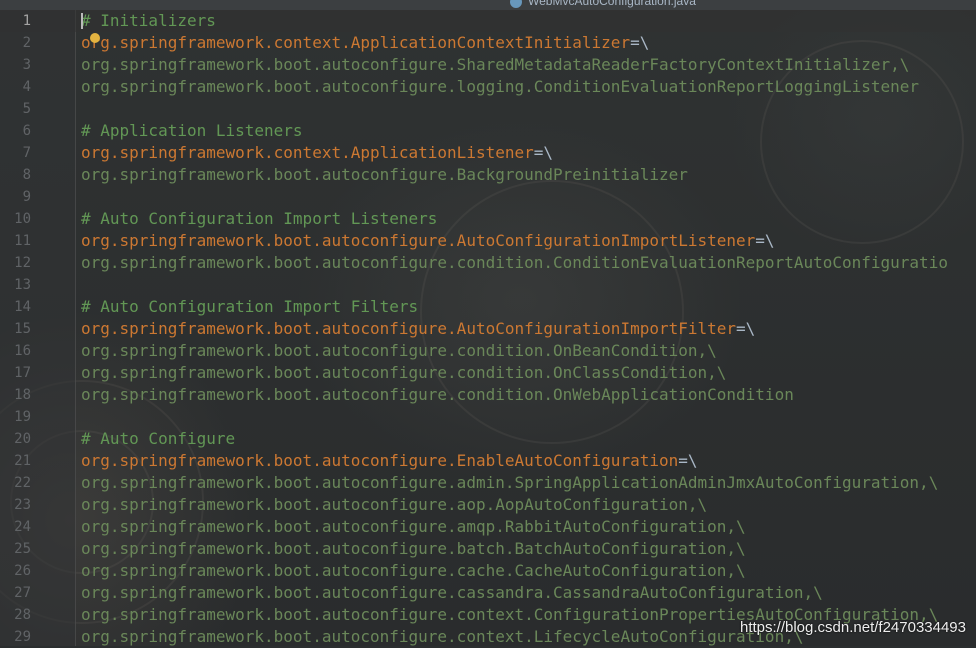 The width and height of the screenshot is (976, 648). Describe the element at coordinates (26, 87) in the screenshot. I see `line-number: 4` at that location.